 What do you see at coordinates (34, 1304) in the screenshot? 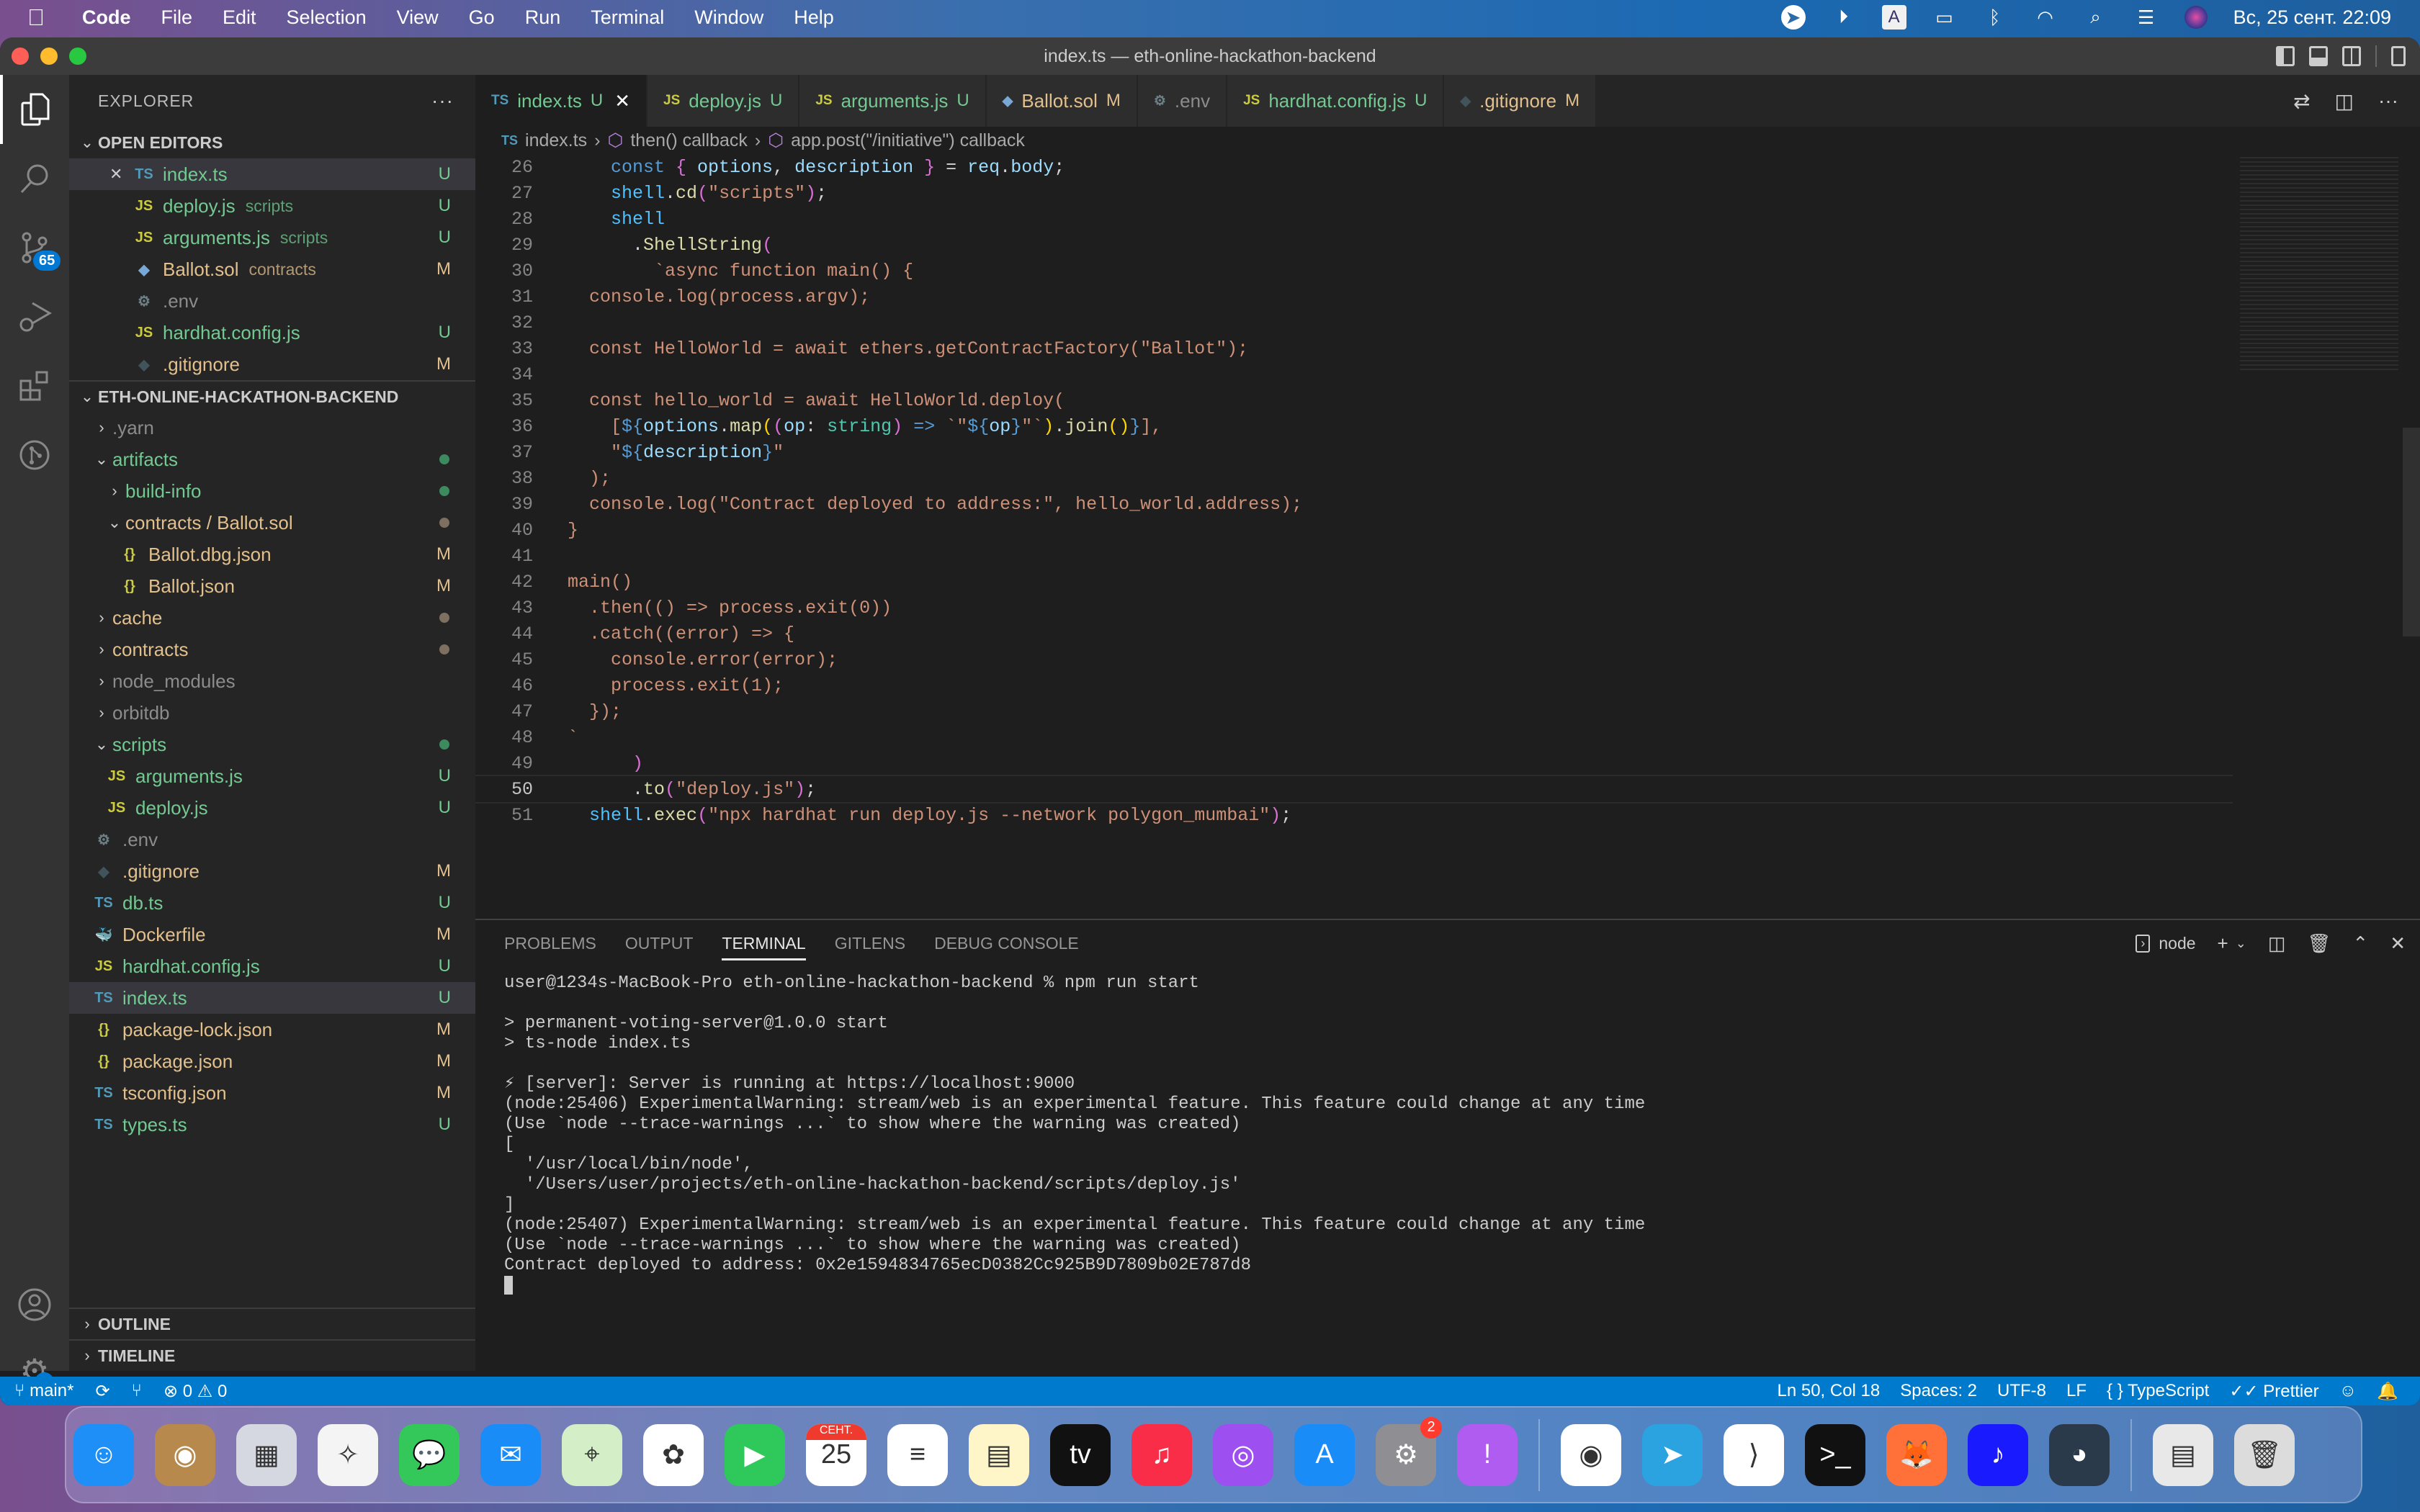
I see `accounts-activity` at bounding box center [34, 1304].